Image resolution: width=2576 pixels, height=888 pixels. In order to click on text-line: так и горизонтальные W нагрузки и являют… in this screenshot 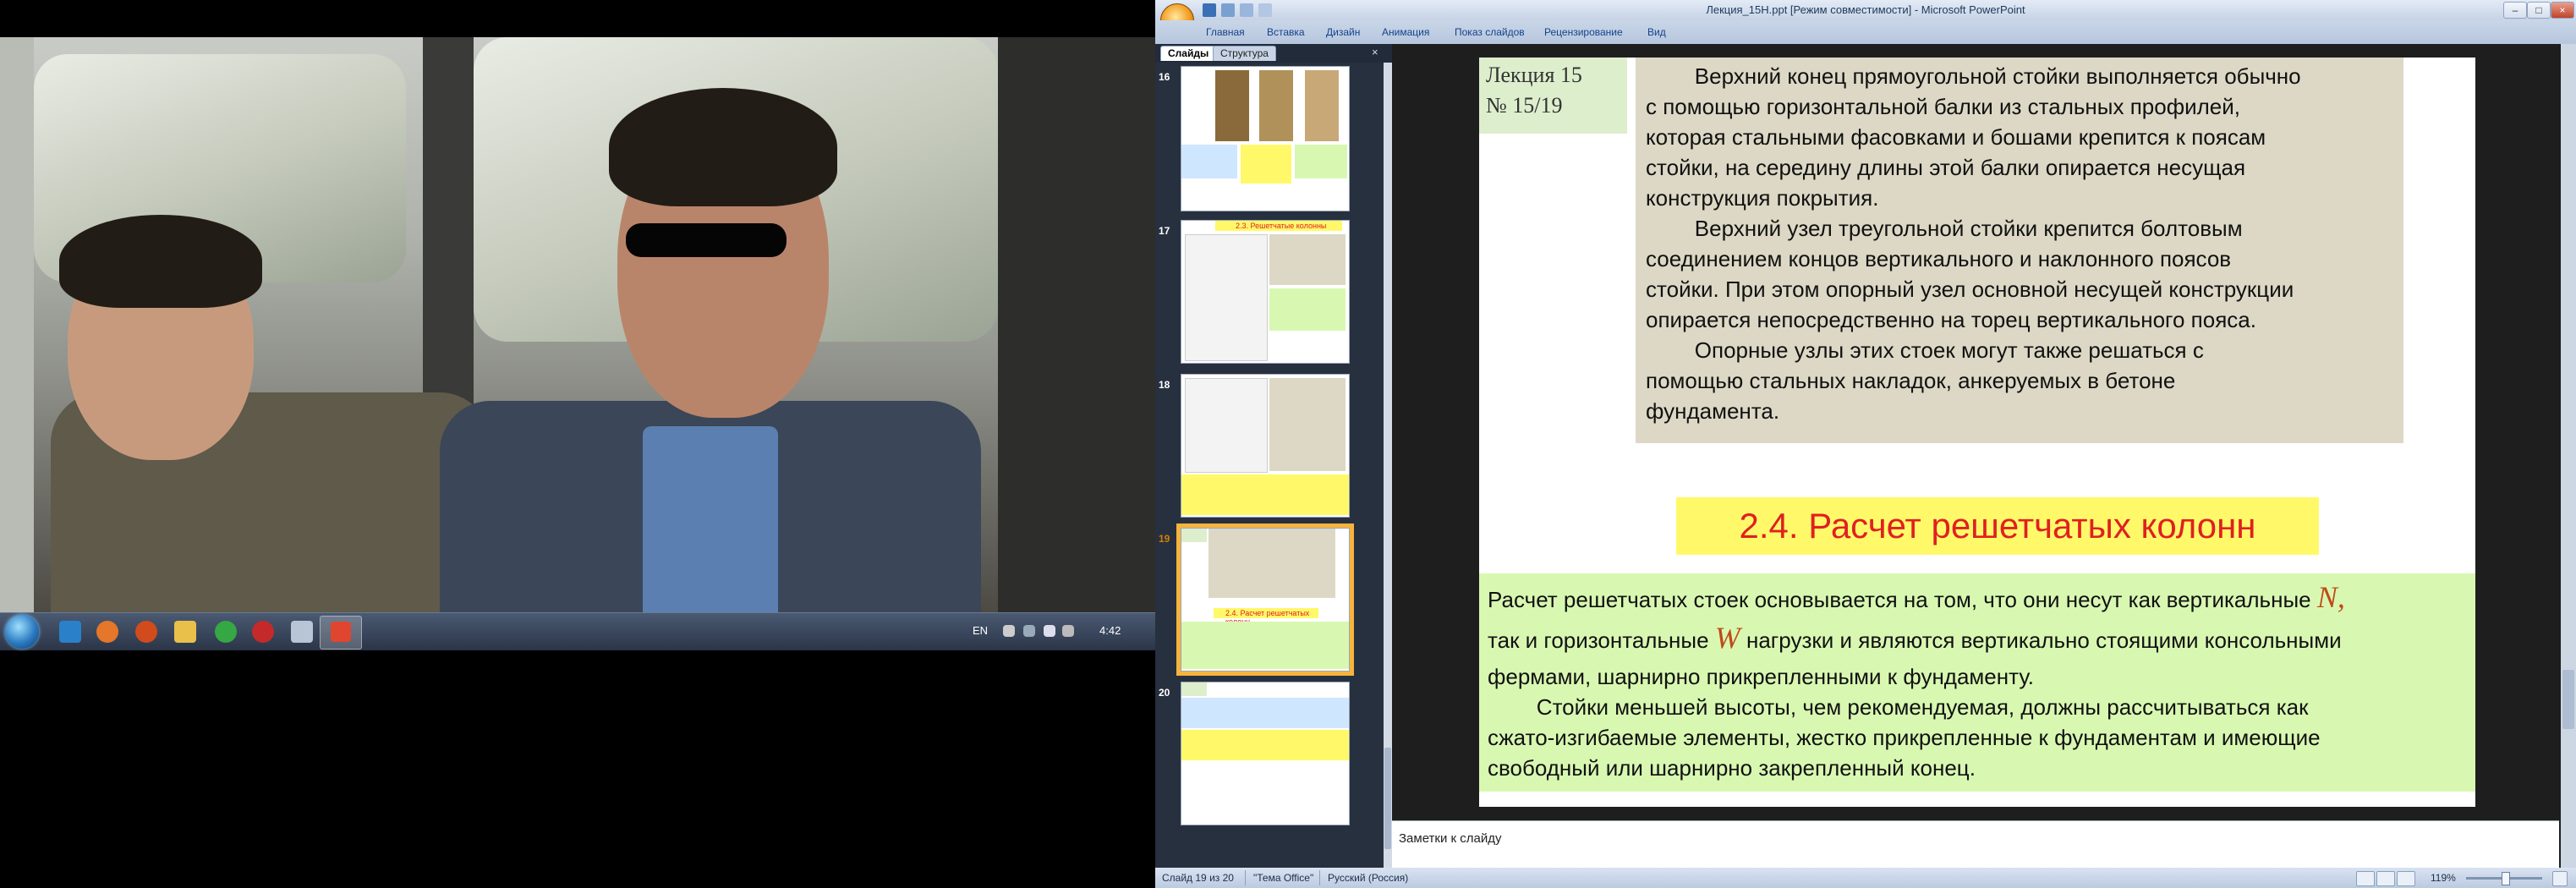, I will do `click(1978, 638)`.